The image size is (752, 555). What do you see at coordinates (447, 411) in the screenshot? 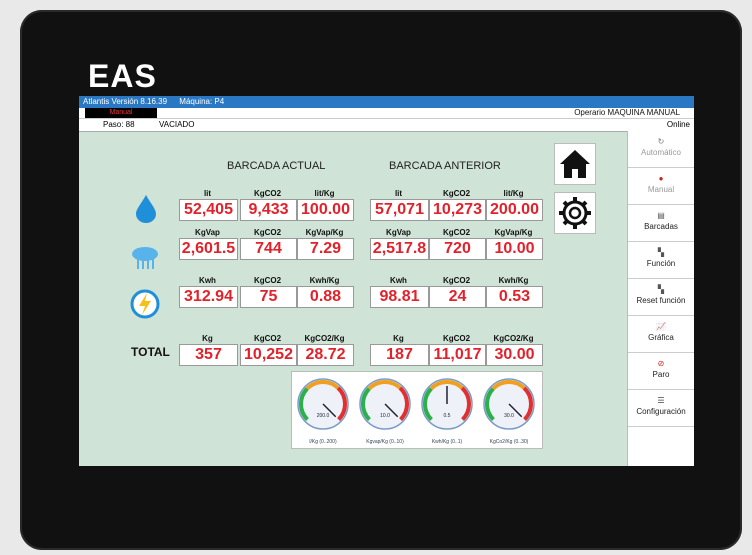
I see `gauge: 0.5 Kwh/Kg (0..1)` at bounding box center [447, 411].